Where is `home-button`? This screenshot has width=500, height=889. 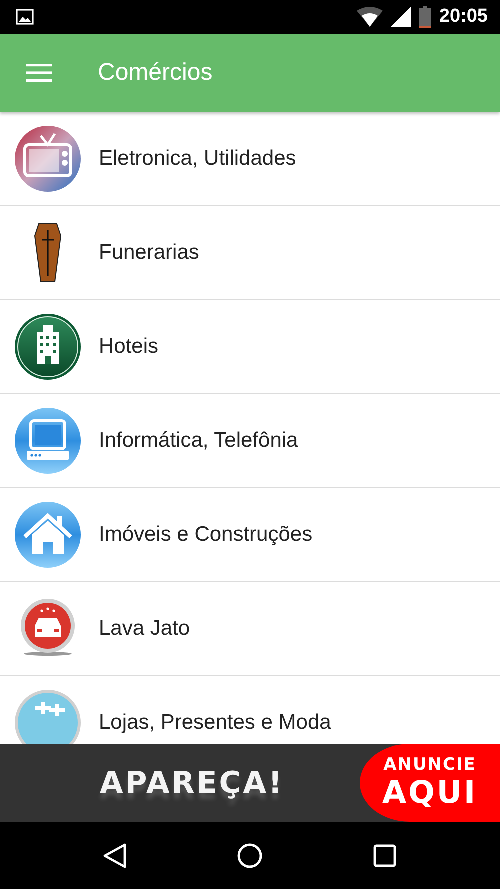 home-button is located at coordinates (250, 855).